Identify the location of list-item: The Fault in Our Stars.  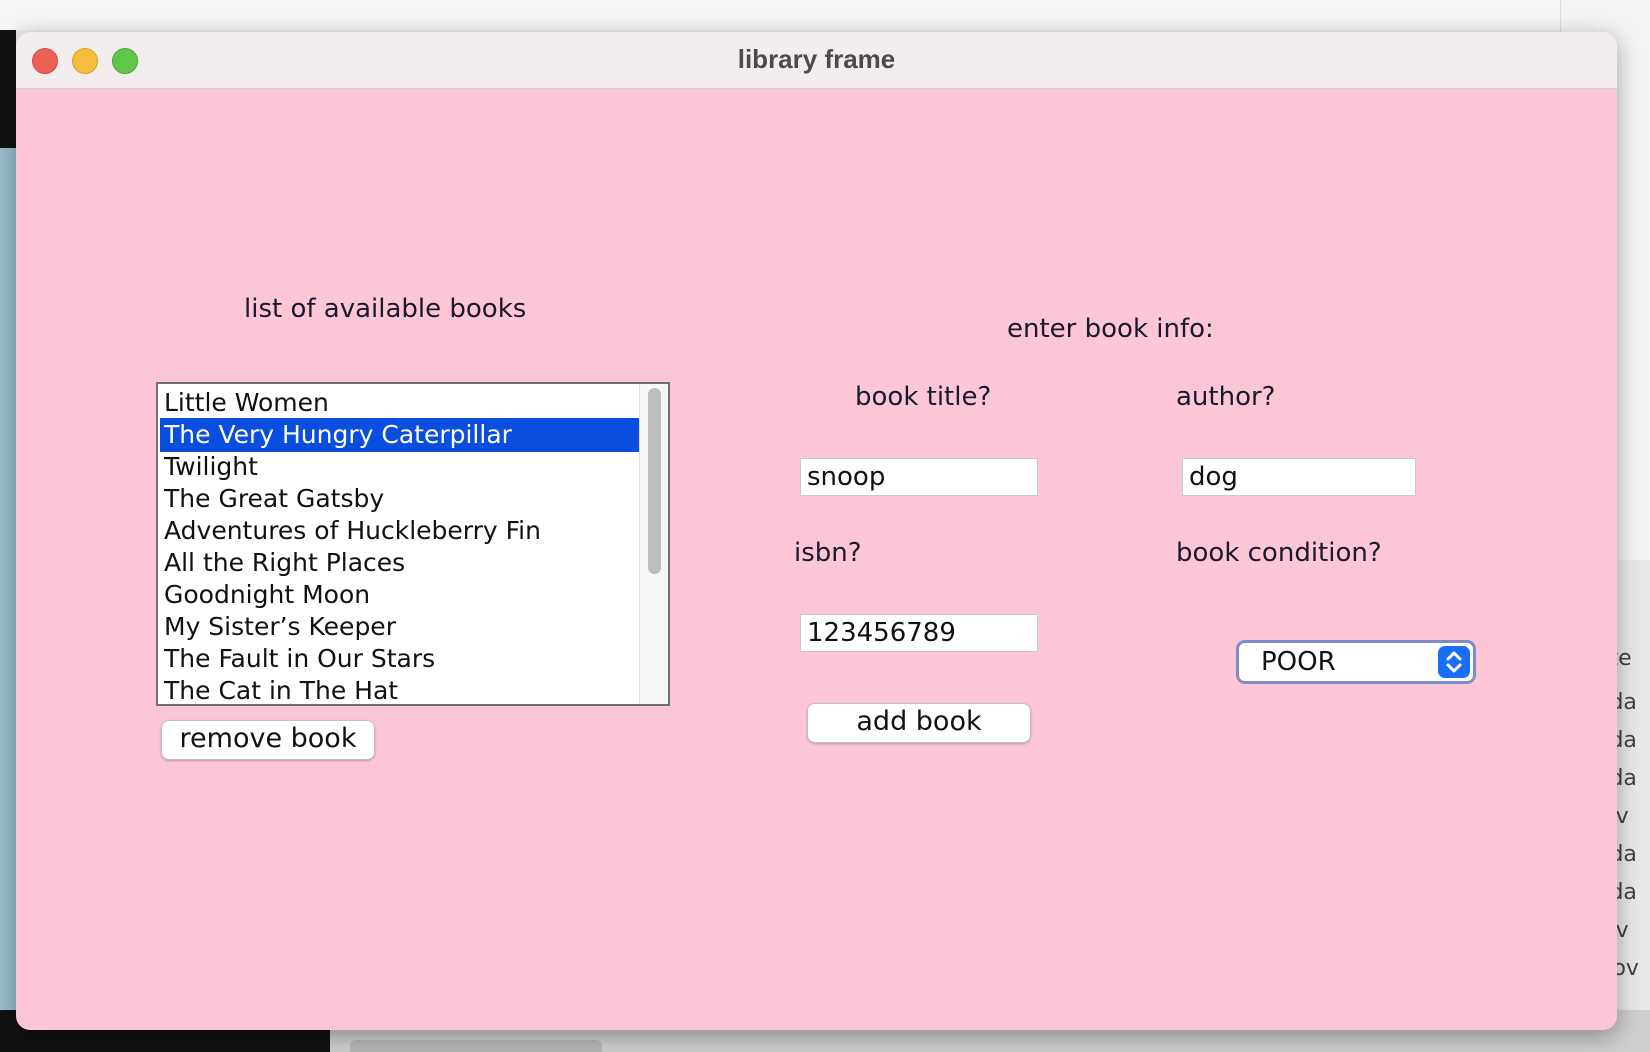
(402, 659).